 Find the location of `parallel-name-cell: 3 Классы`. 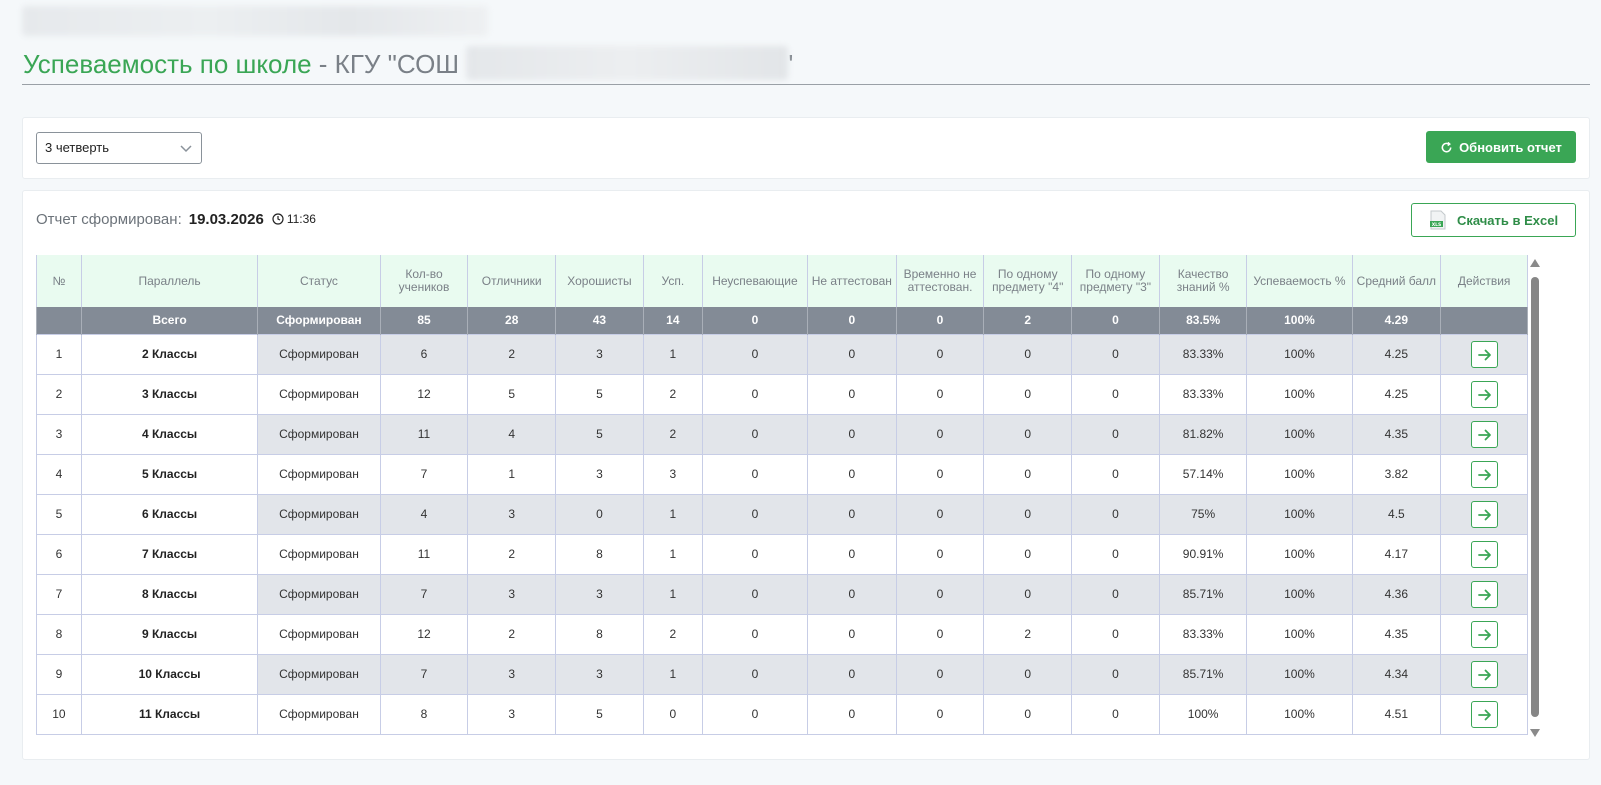

parallel-name-cell: 3 Классы is located at coordinates (169, 394).